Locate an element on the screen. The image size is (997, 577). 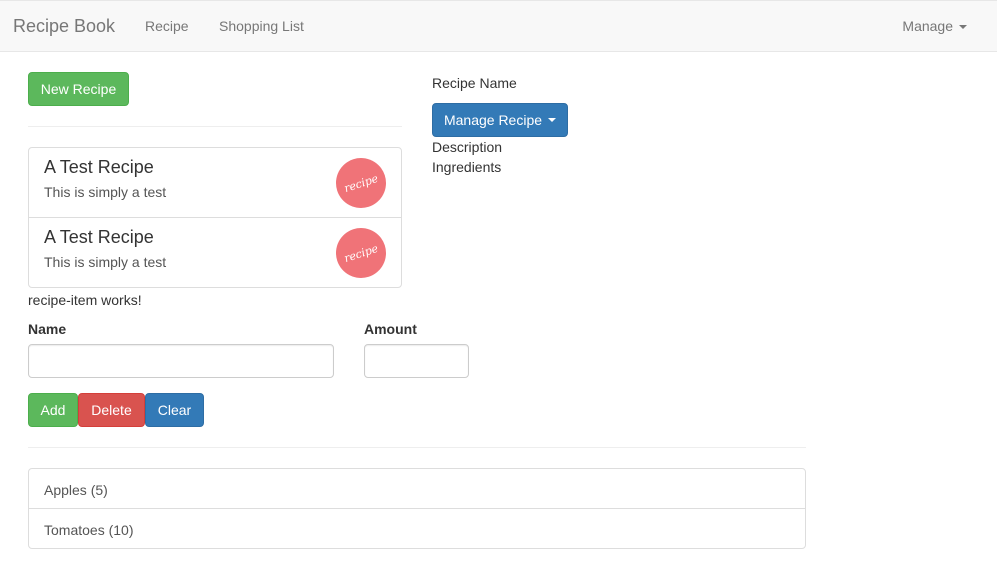
name-label: Name is located at coordinates (47, 329).